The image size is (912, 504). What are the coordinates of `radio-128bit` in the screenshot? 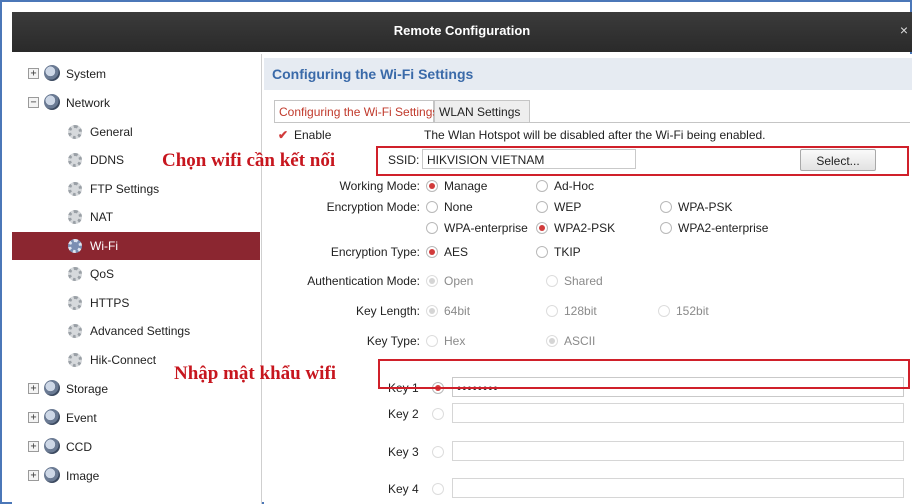 It's located at (552, 311).